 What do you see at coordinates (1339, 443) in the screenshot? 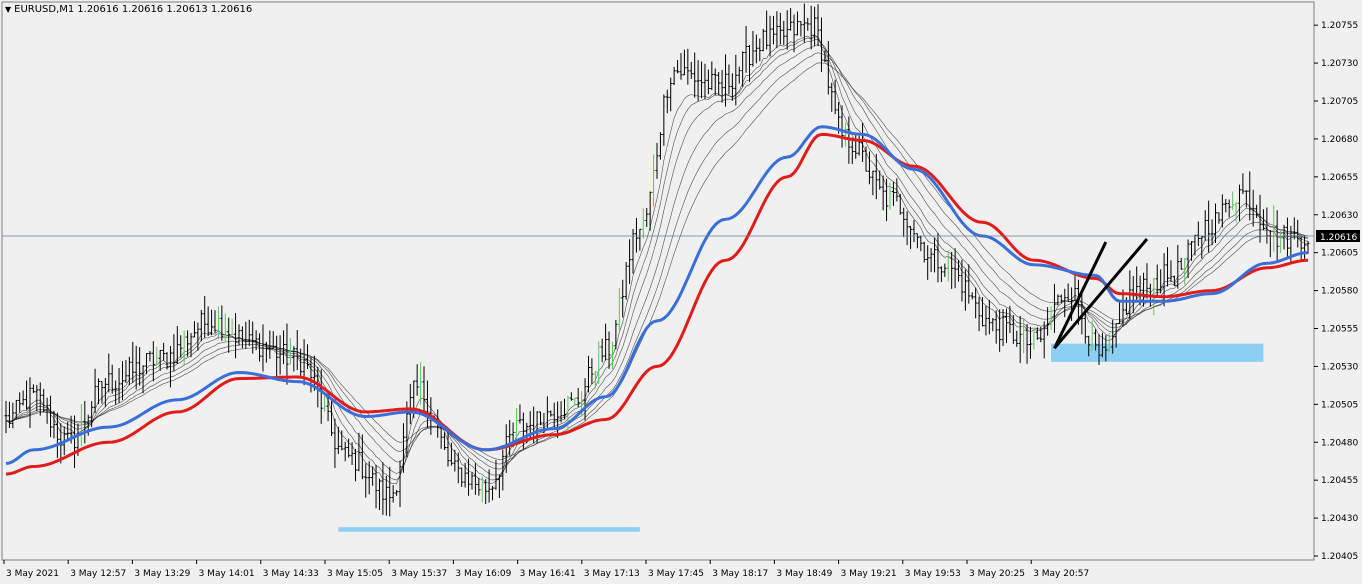
I see `y-tick-label: 1.20480` at bounding box center [1339, 443].